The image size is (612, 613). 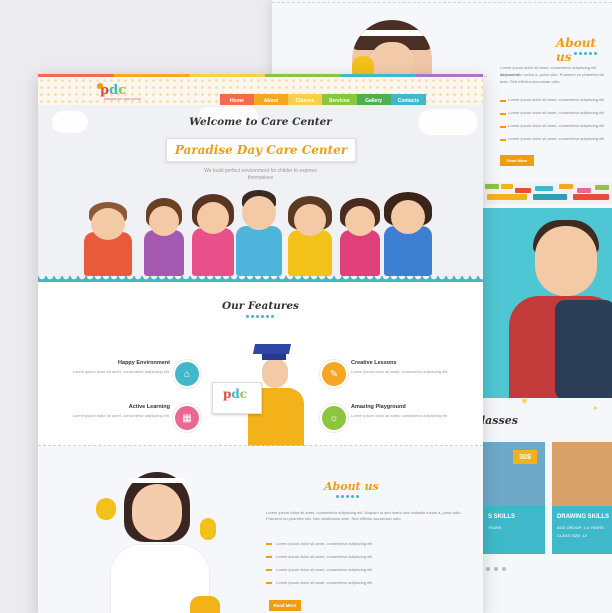 I want to click on feature-title: Creative Lessons, so click(x=374, y=363).